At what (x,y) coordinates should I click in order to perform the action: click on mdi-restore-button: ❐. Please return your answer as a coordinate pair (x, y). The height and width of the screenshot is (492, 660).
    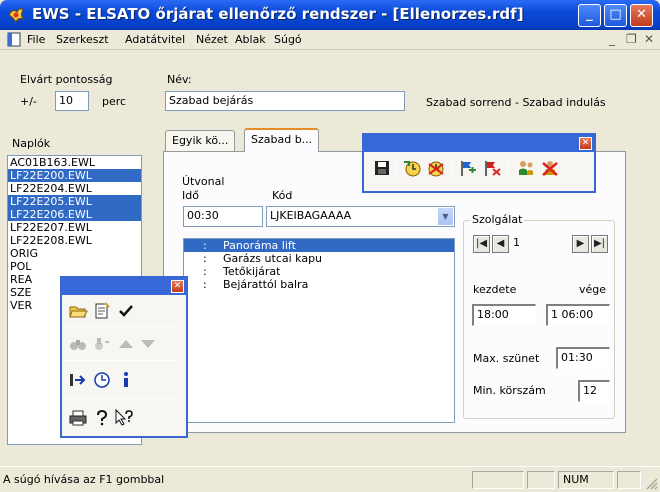
    Looking at the image, I should click on (631, 39).